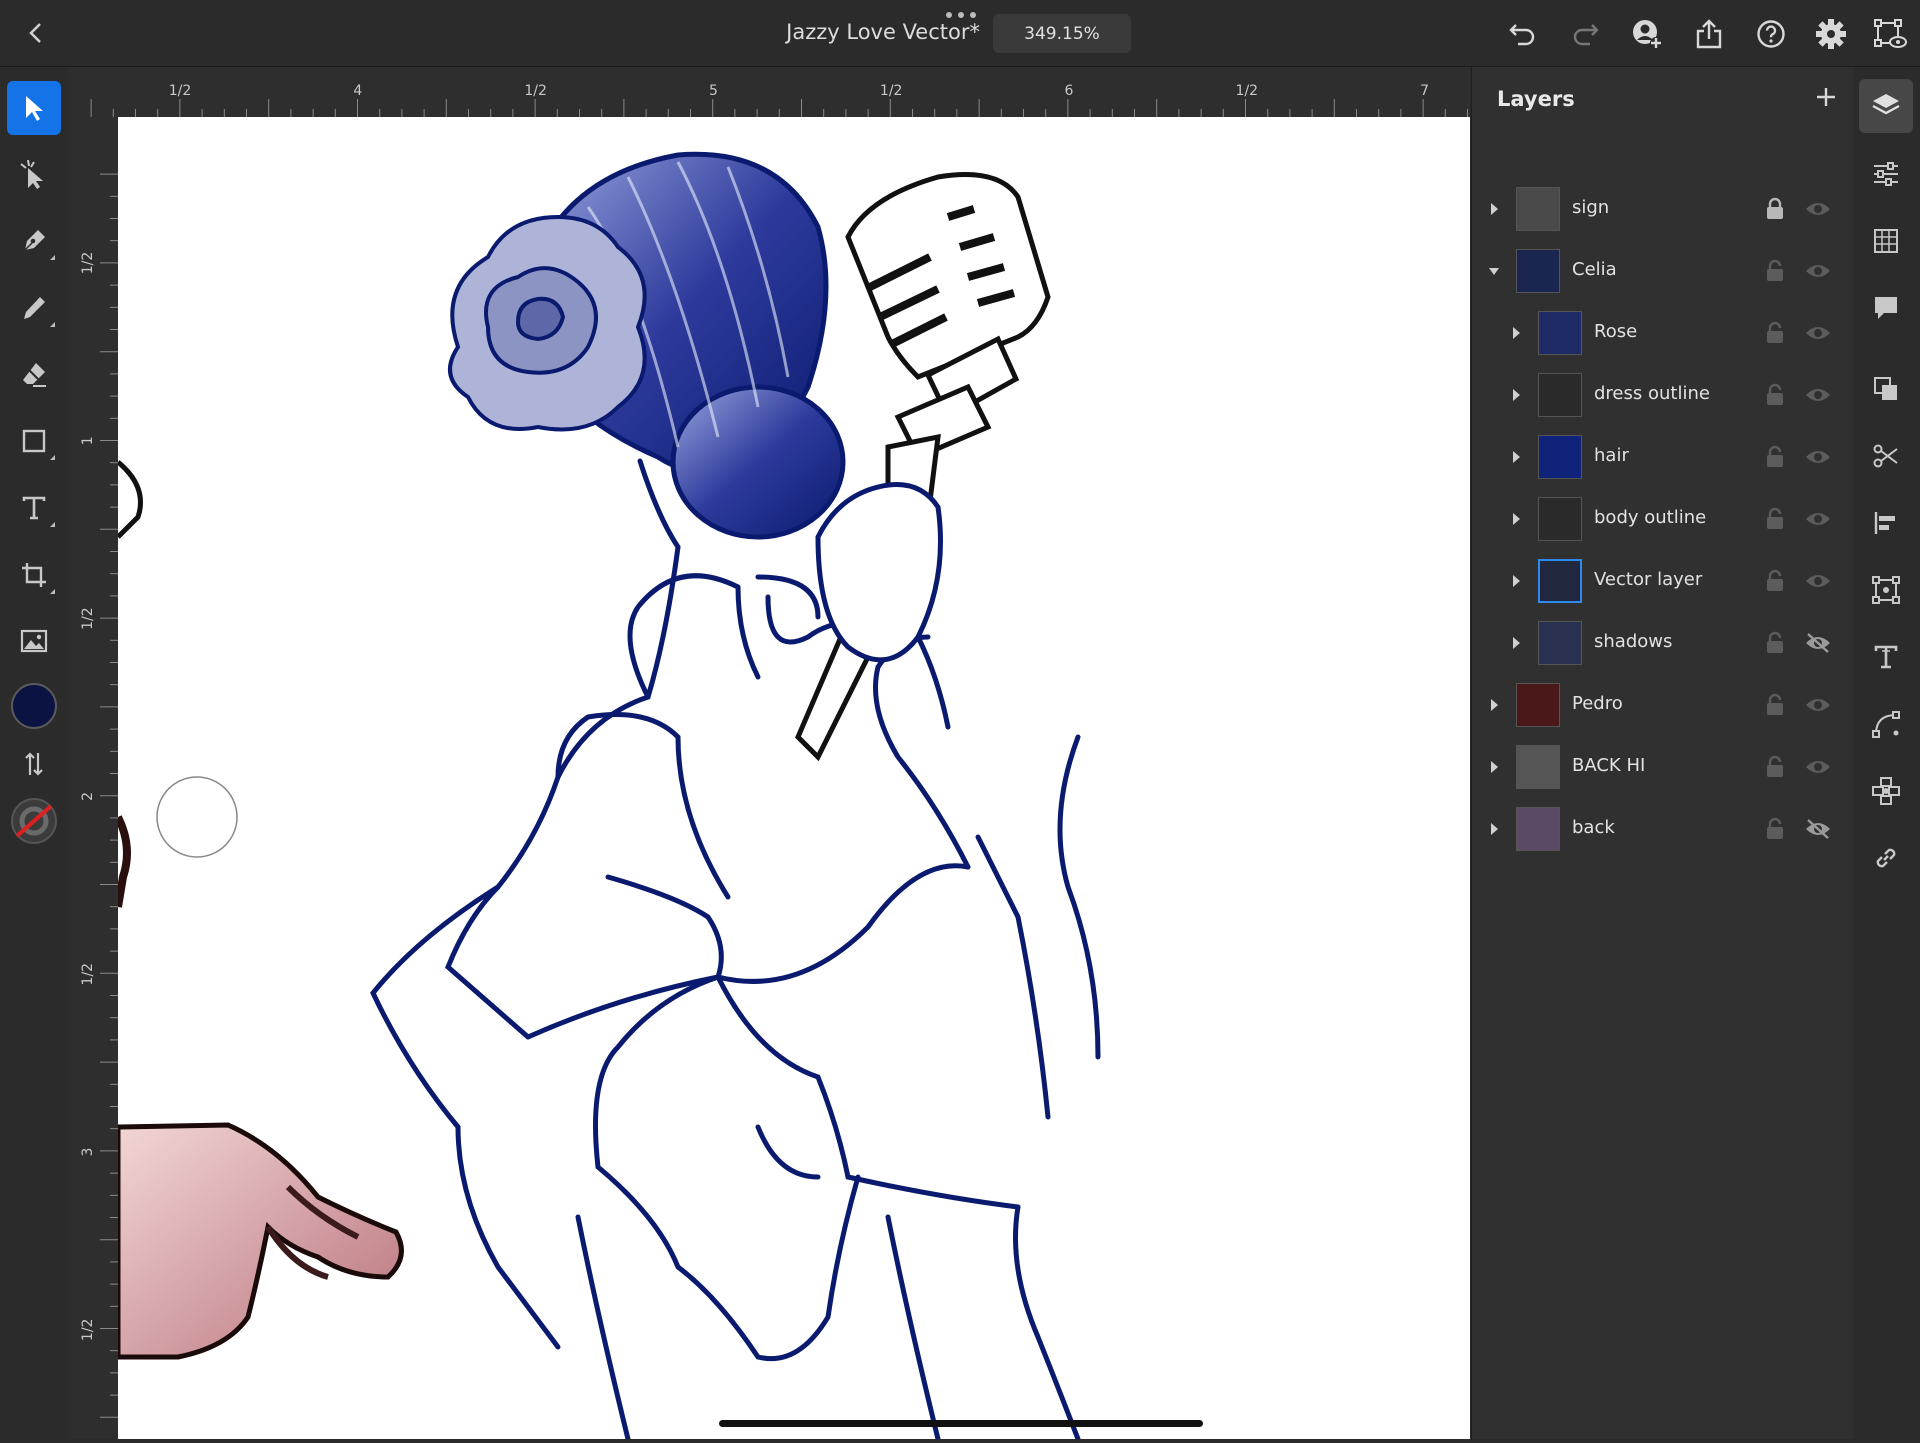 This screenshot has height=1443, width=1920. I want to click on layer-row: hair, so click(1663, 457).